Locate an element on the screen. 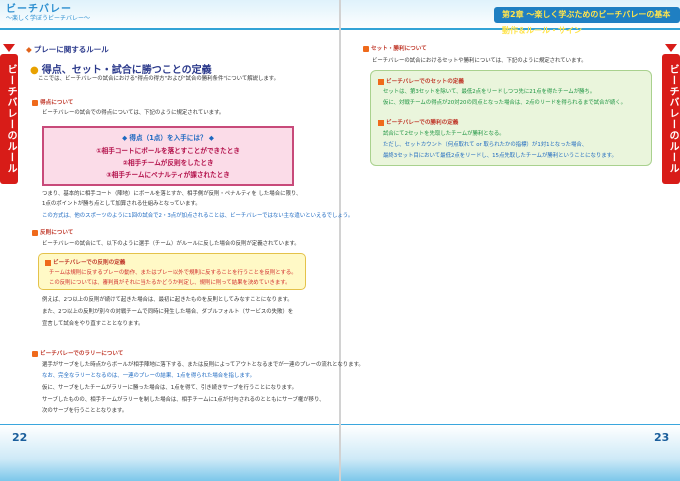  para3-line5: 次のサーブを行うこととなります。 is located at coordinates (85, 411).